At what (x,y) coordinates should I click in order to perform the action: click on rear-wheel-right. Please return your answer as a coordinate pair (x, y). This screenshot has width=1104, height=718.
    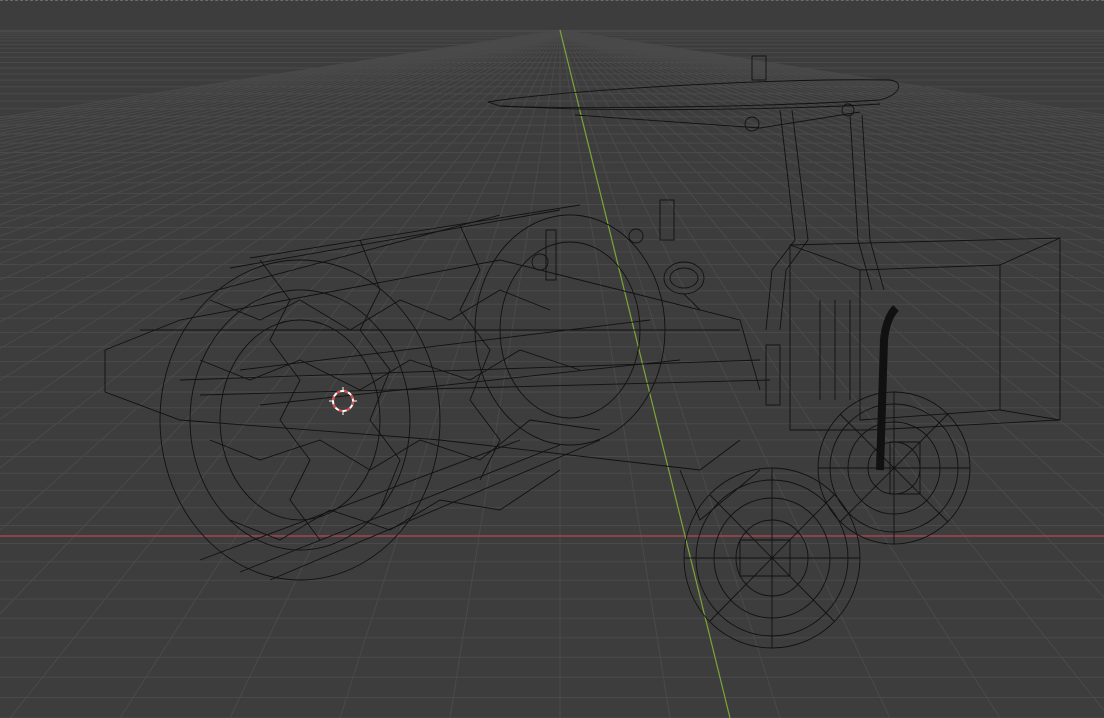
    Looking at the image, I should click on (894, 468).